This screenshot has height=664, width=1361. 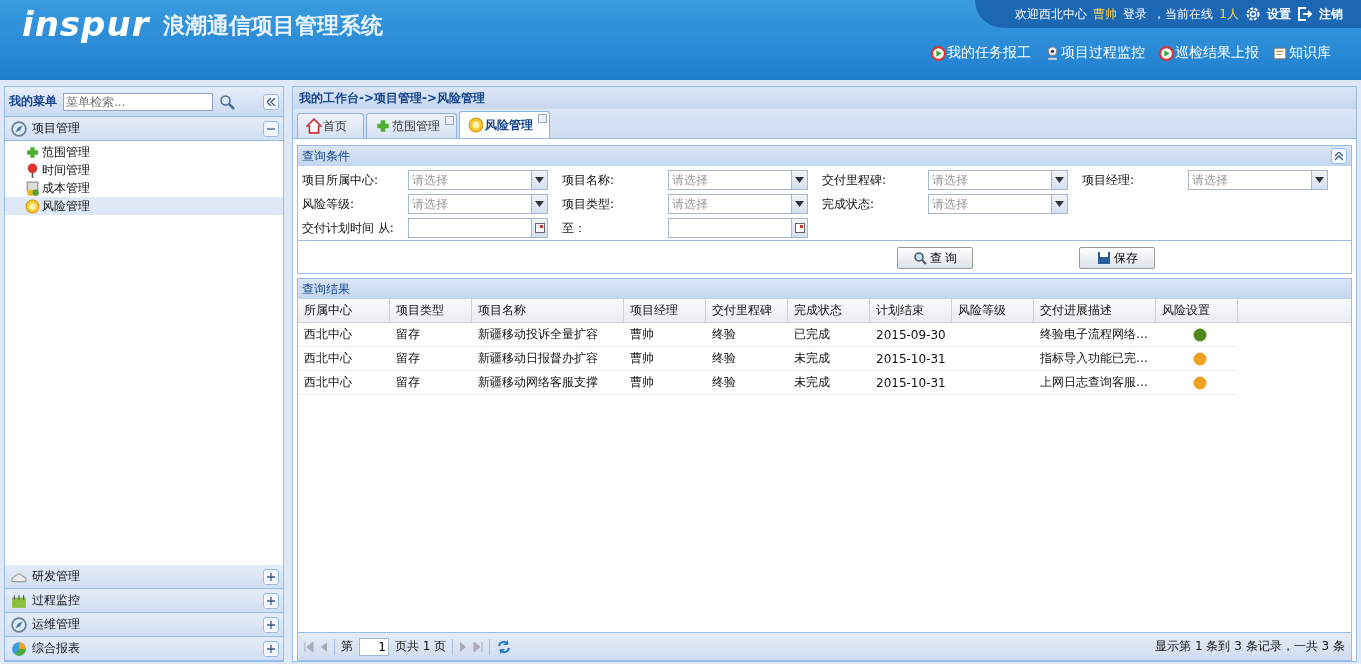 I want to click on field-label: 交付里程碑:, so click(x=855, y=180).